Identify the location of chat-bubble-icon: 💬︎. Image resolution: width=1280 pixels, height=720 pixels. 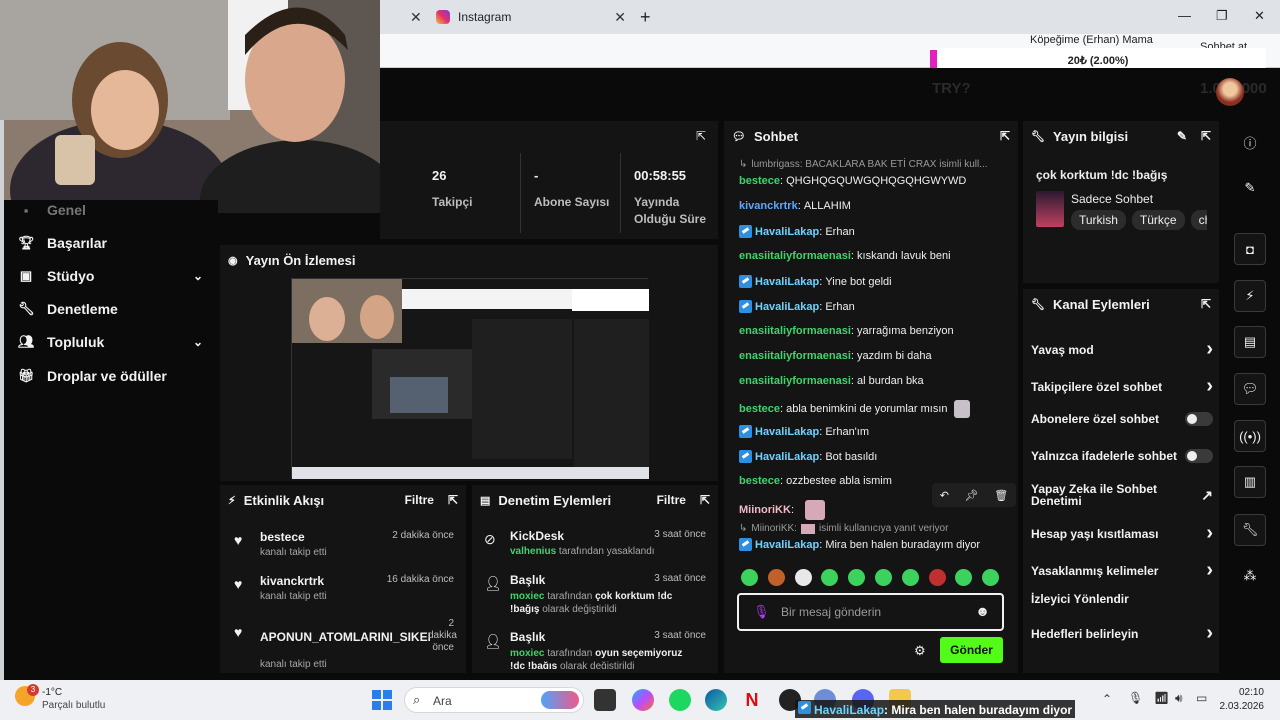
(1250, 389).